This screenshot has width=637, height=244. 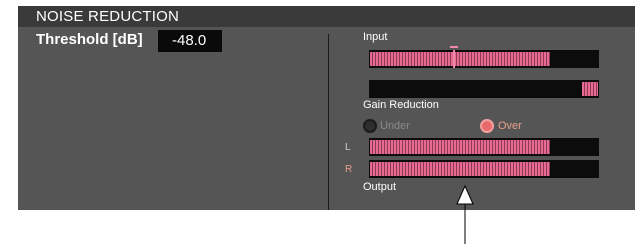 What do you see at coordinates (460, 147) in the screenshot?
I see `output-meter-l-fill` at bounding box center [460, 147].